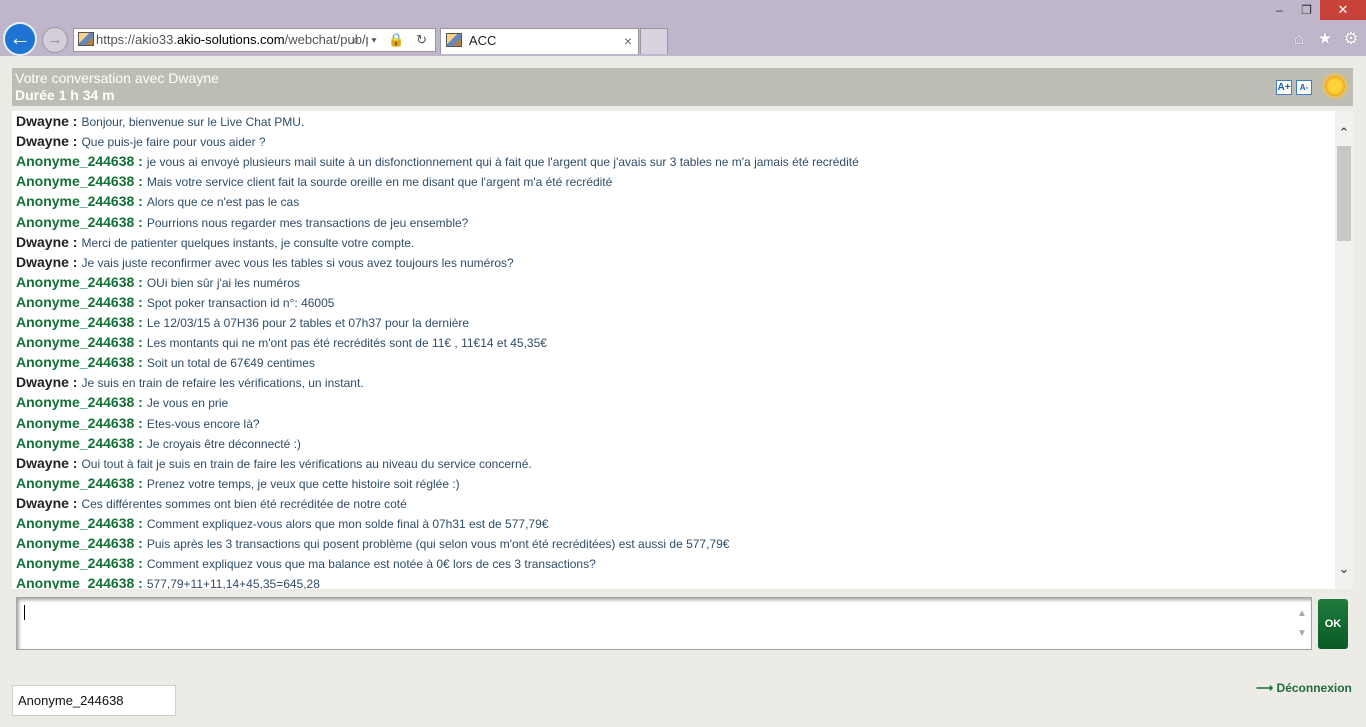 This screenshot has width=1366, height=727. What do you see at coordinates (187, 403) in the screenshot?
I see `message-text: Je vous en prie` at bounding box center [187, 403].